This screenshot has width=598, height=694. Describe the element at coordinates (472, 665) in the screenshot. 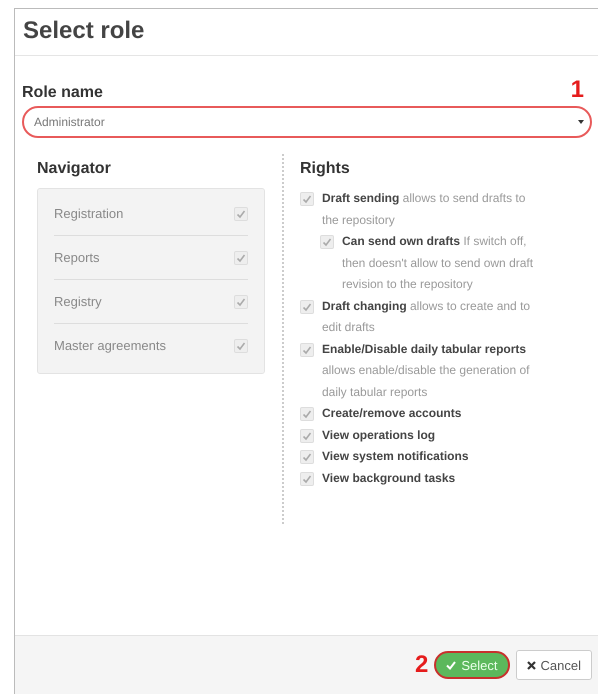

I see `select-button: Select` at that location.